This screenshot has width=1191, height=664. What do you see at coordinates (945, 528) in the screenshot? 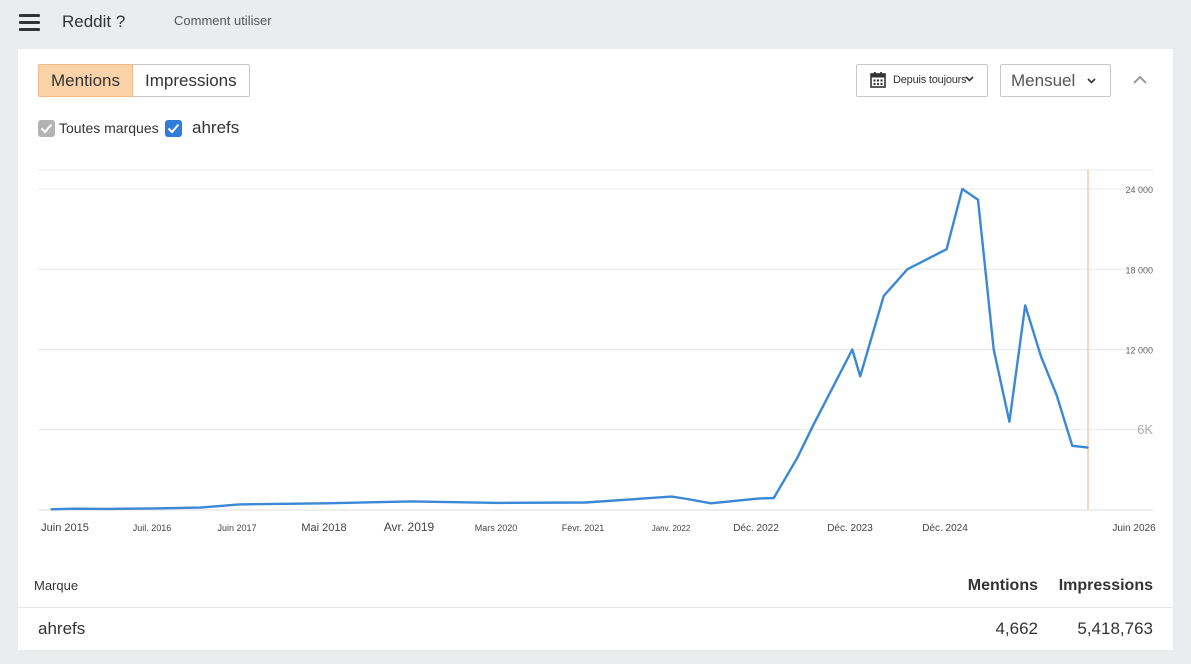
I see `x-tick-label: Déc. 2024` at bounding box center [945, 528].